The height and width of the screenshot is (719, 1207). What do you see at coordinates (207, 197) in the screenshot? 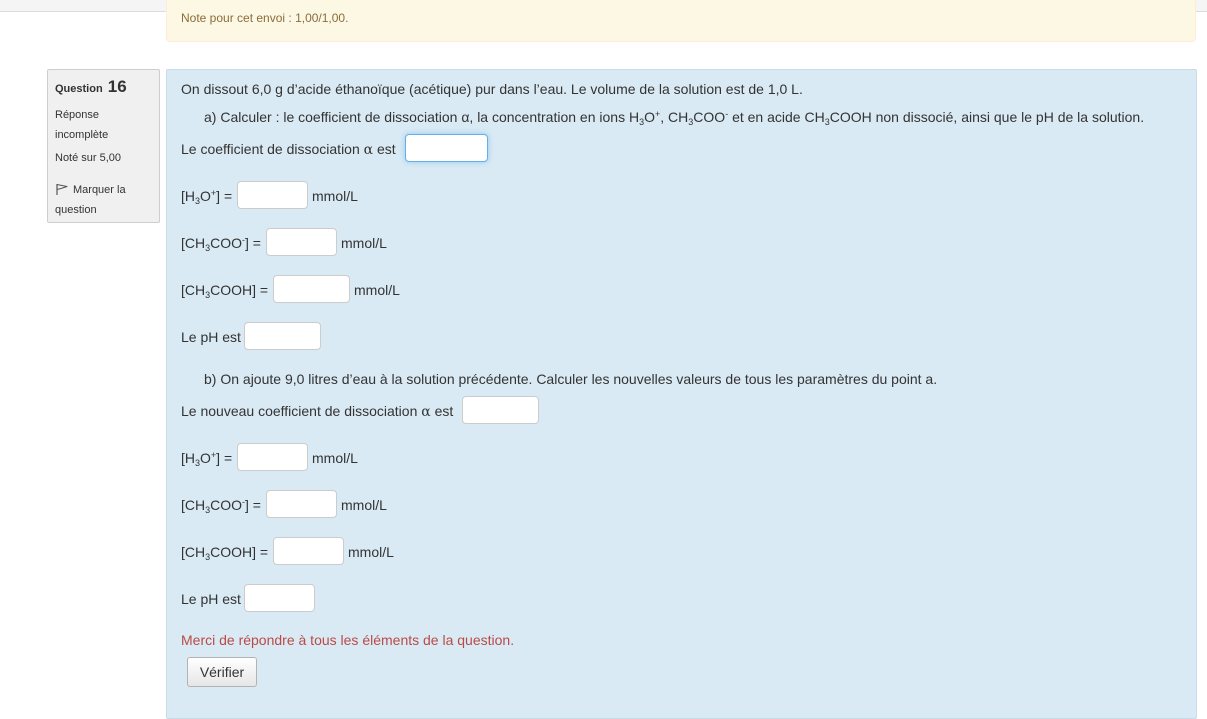
I see `part-a-h3o-label: [H3O+] =` at bounding box center [207, 197].